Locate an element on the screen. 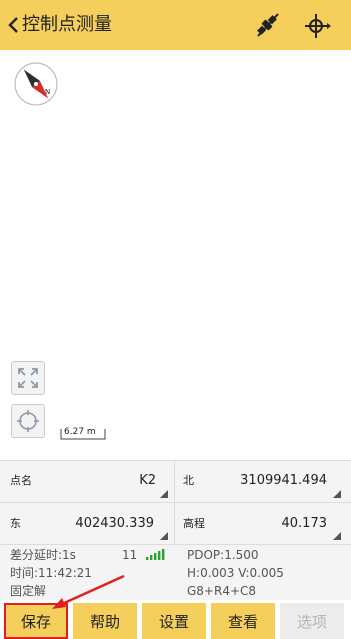  options-button: 选项 is located at coordinates (312, 621).